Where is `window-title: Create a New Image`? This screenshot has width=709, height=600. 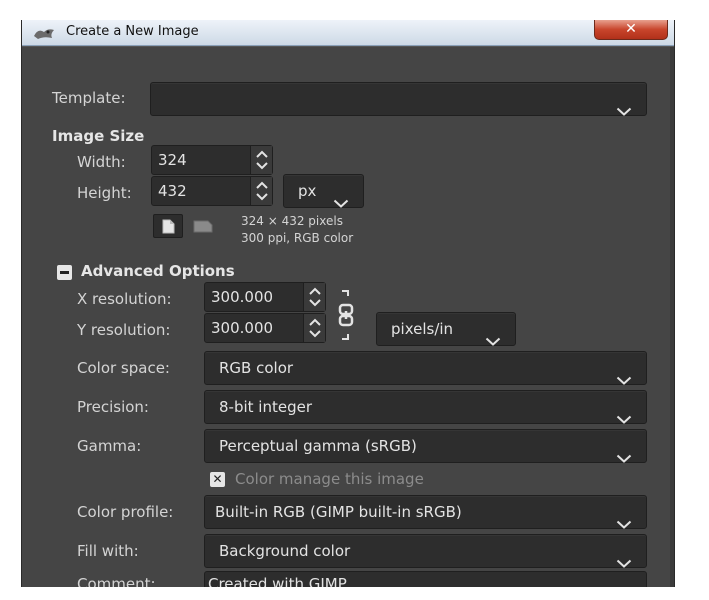 window-title: Create a New Image is located at coordinates (132, 31).